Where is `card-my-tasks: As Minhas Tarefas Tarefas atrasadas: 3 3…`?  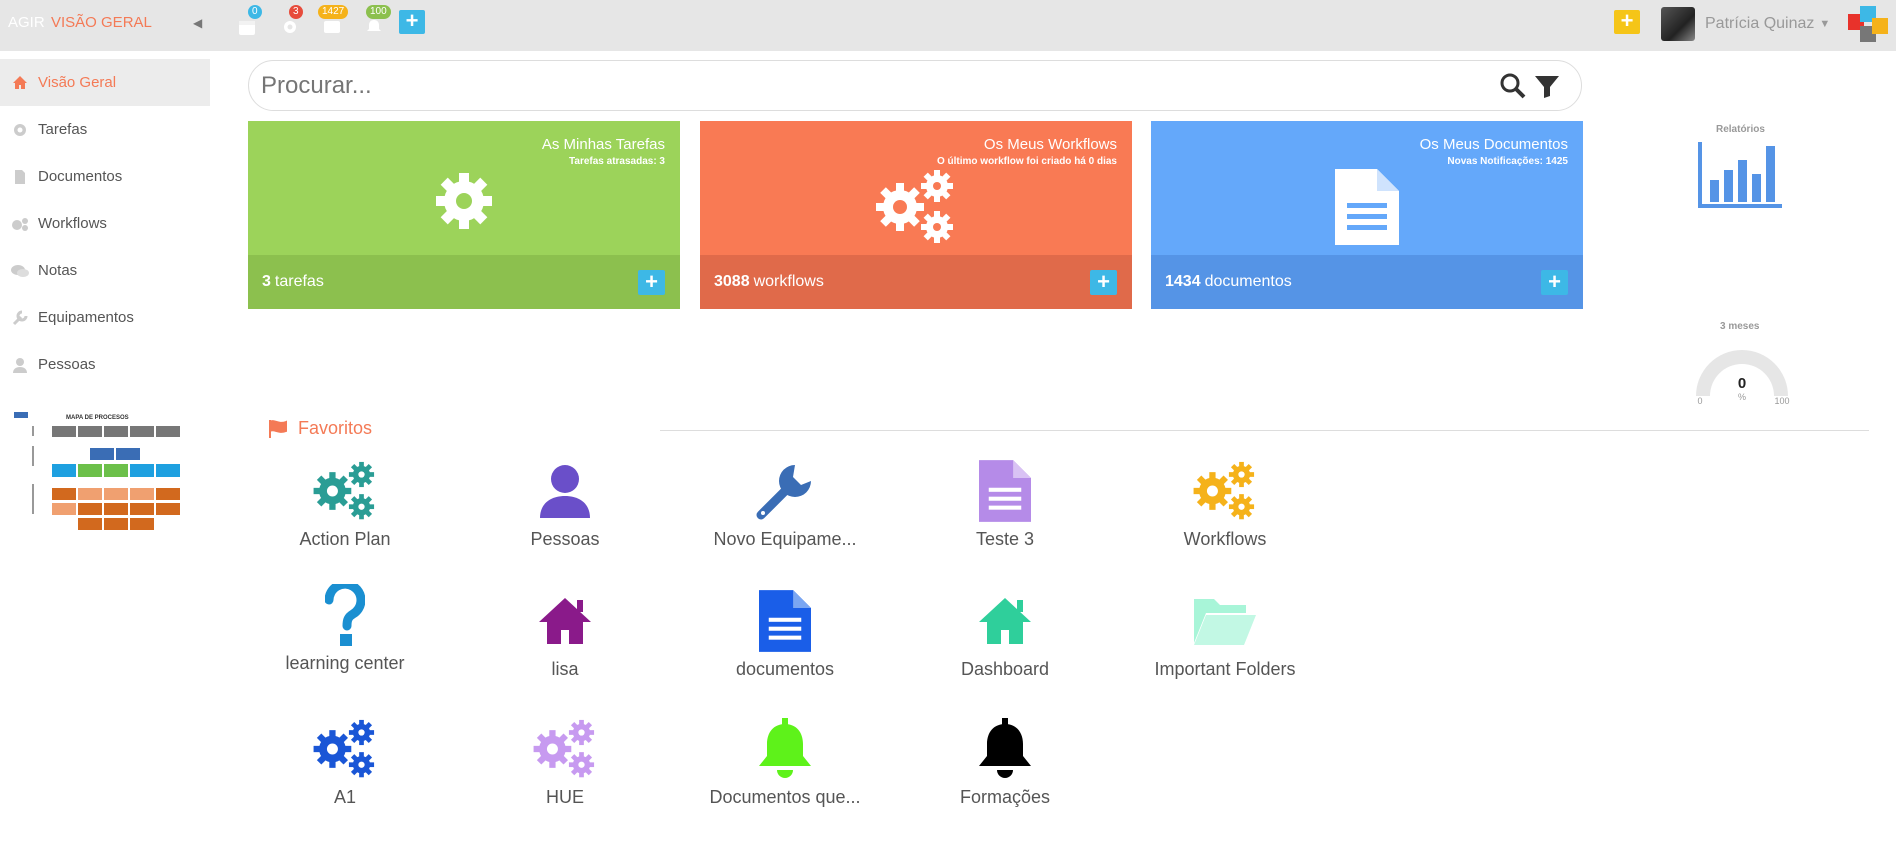 card-my-tasks: As Minhas Tarefas Tarefas atrasadas: 3 3… is located at coordinates (464, 215).